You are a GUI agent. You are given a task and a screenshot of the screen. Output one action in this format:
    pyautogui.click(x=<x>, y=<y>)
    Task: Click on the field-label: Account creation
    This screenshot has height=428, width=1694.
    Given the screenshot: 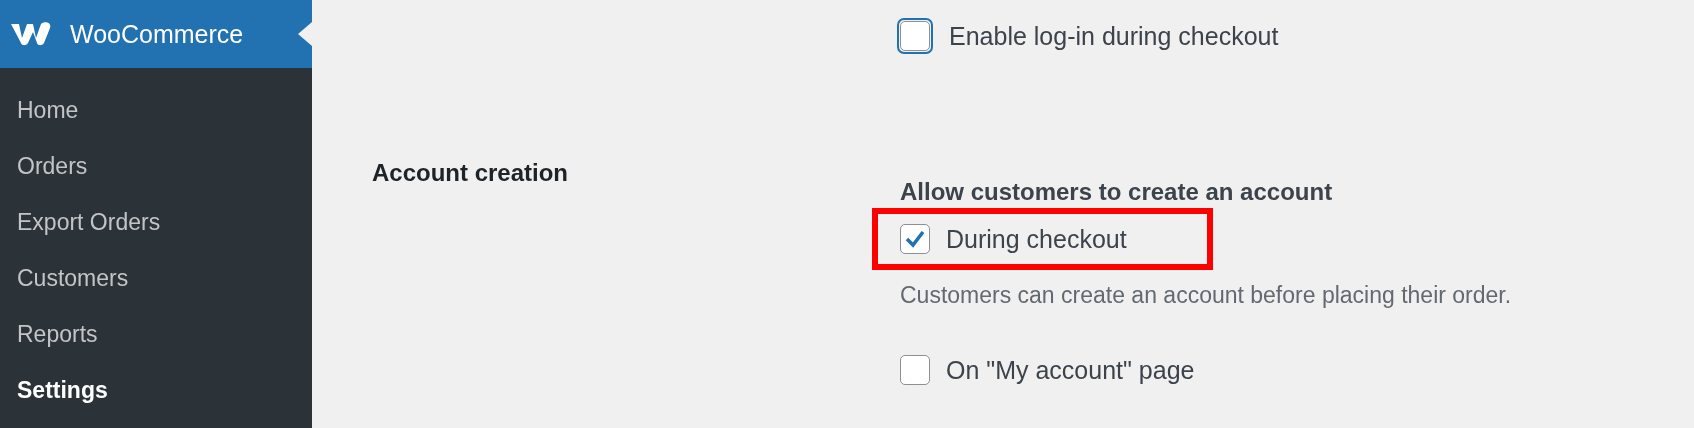 What is the action you would take?
    pyautogui.click(x=471, y=173)
    